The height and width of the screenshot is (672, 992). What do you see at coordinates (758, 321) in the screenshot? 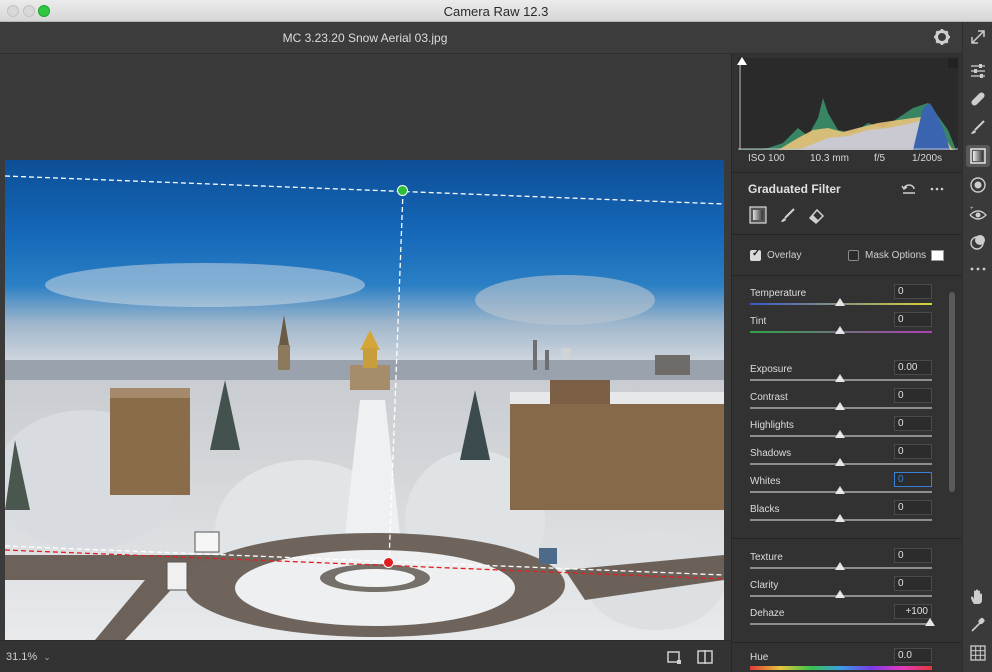
I see `slider-label: Tint` at bounding box center [758, 321].